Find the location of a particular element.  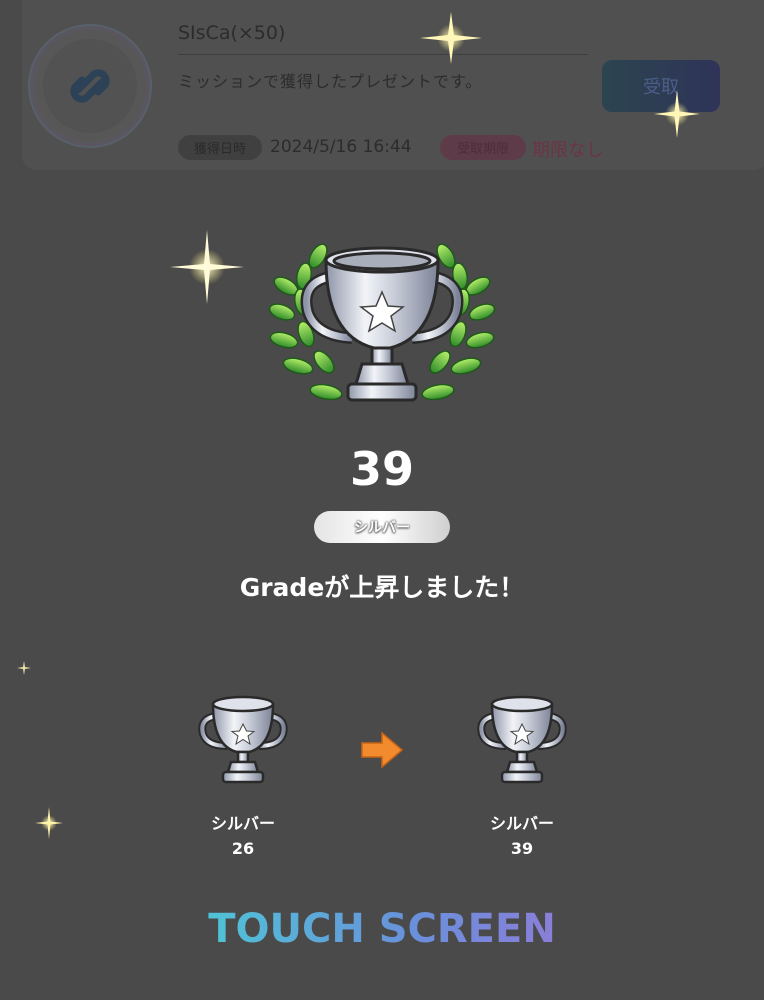

silver-trophy-before-icon is located at coordinates (243, 739).